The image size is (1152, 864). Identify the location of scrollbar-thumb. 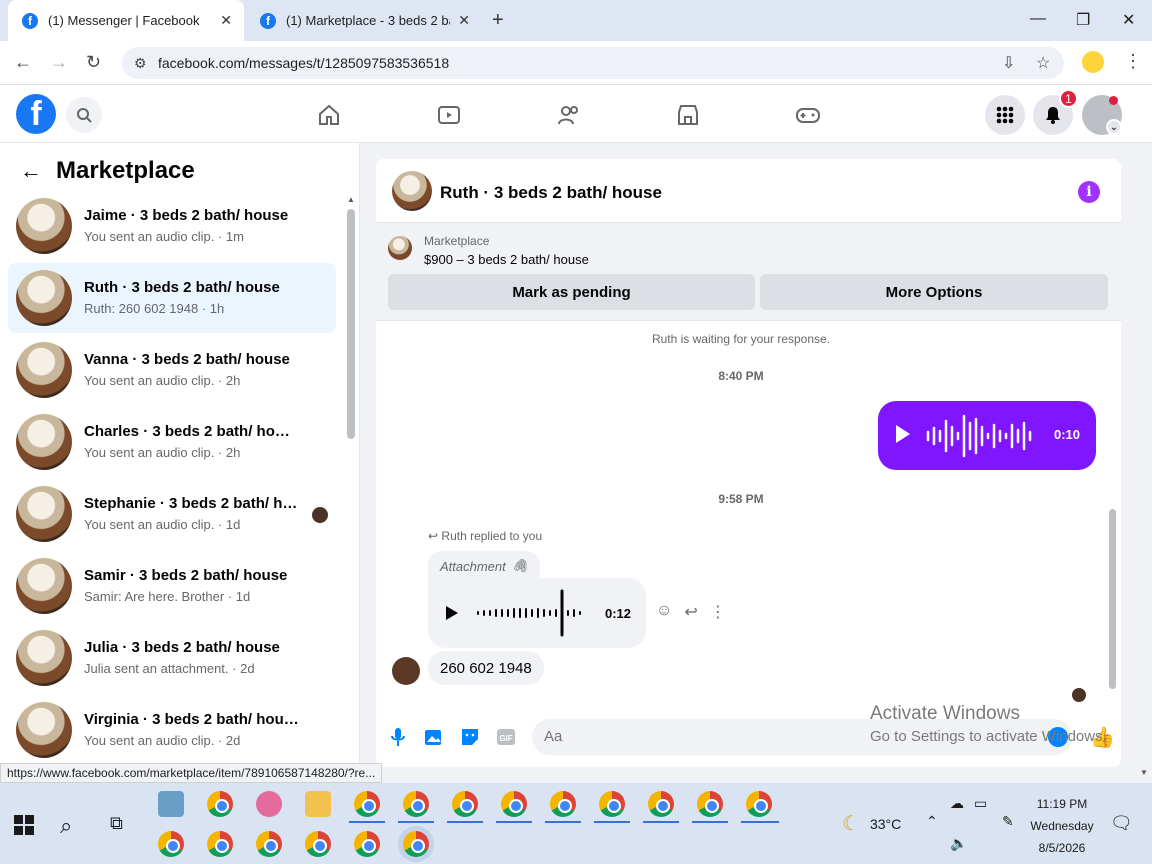
(1112, 599).